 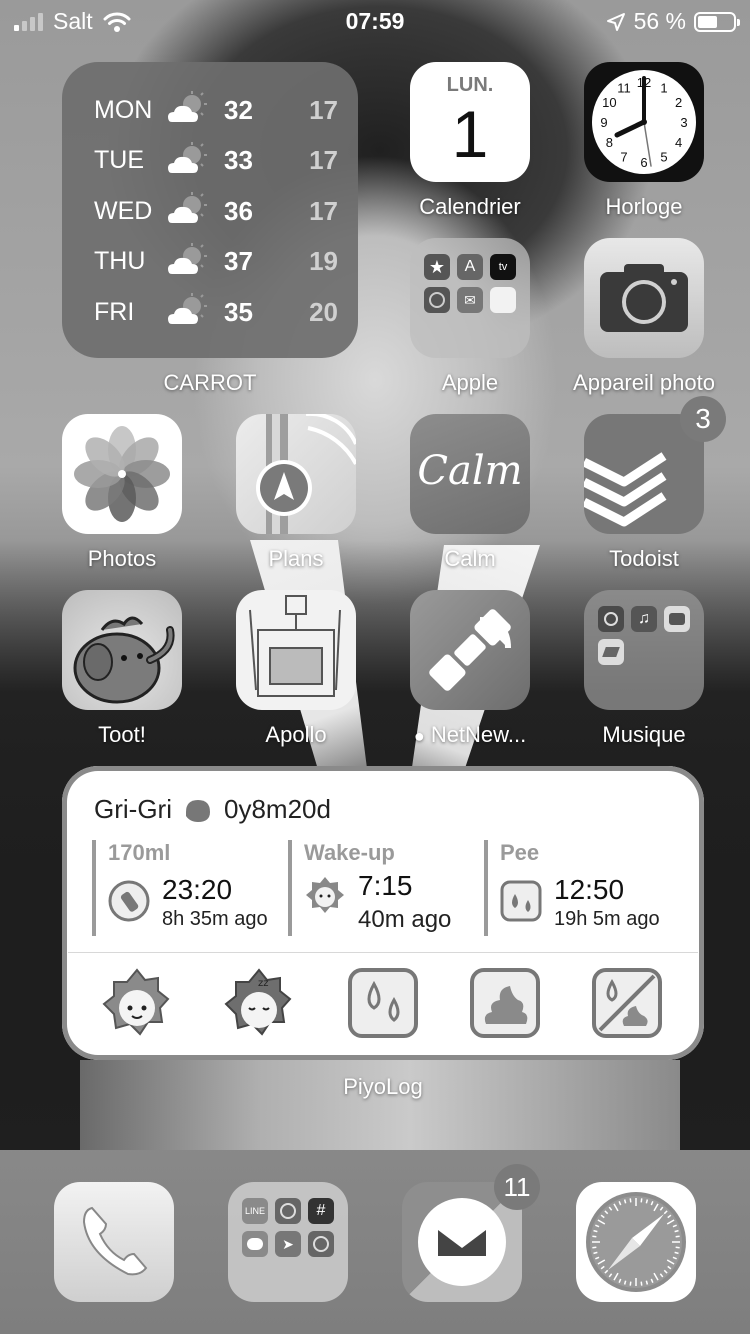 What do you see at coordinates (589, 889) in the screenshot?
I see `entry-time: 12:50` at bounding box center [589, 889].